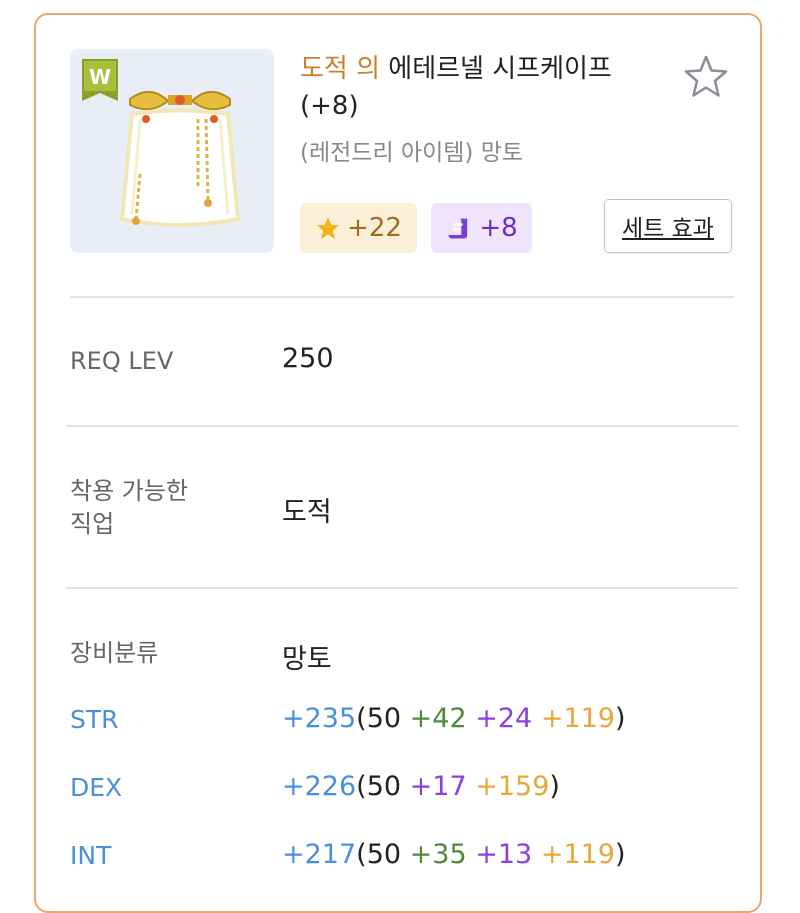  I want to click on stat-value-str: +235(50 +42 +24 +119), so click(454, 718).